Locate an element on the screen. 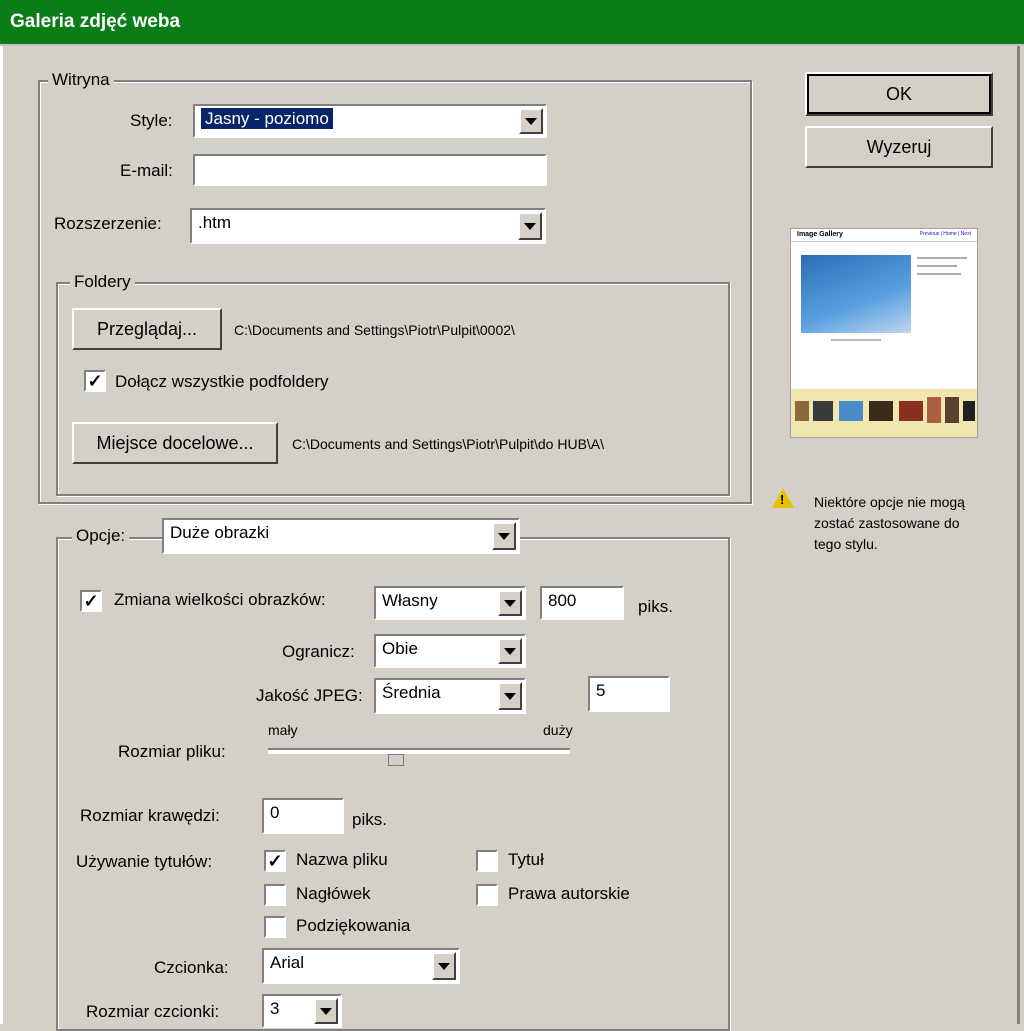  constrain-label: Ogranicz: is located at coordinates (318, 651).